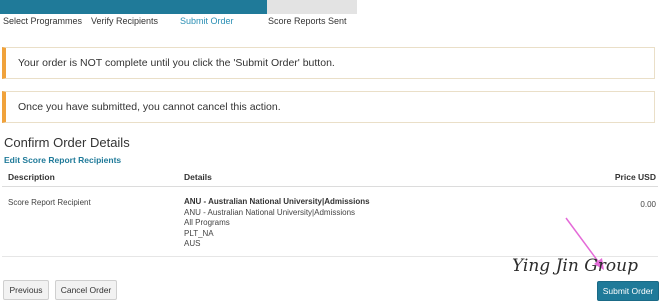 The width and height of the screenshot is (671, 301). I want to click on step-submit-order: Submit Order, so click(207, 21).